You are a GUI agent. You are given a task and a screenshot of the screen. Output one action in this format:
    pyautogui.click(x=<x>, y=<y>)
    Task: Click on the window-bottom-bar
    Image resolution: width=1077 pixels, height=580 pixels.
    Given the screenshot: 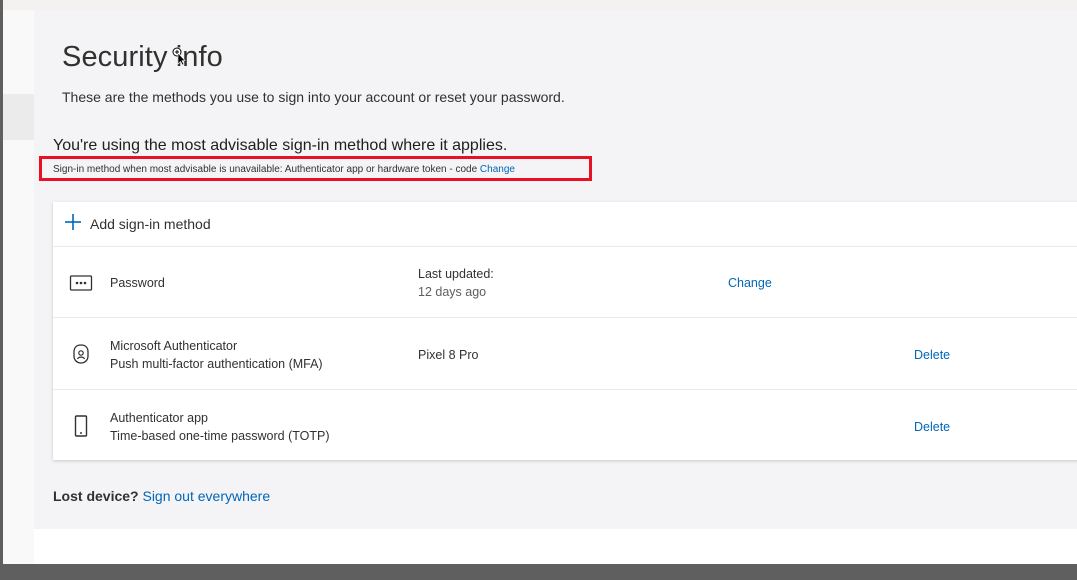 What is the action you would take?
    pyautogui.click(x=538, y=572)
    